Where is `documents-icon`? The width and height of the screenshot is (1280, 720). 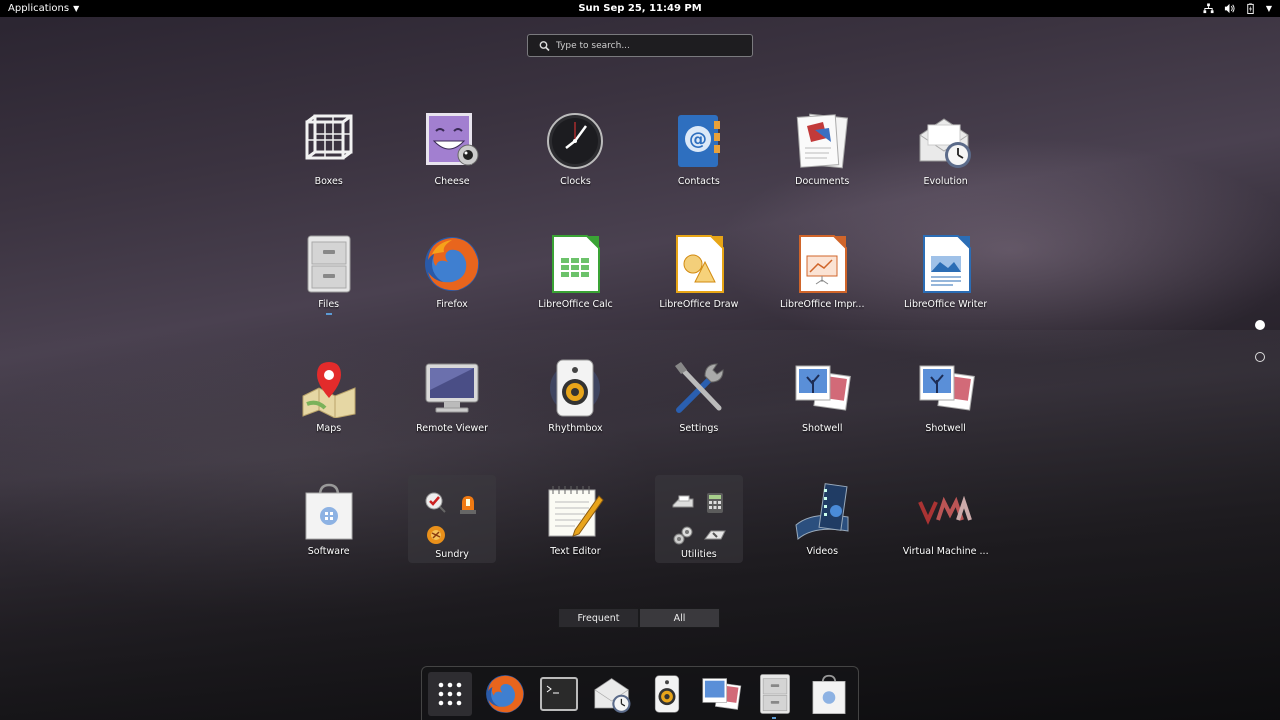
documents-icon is located at coordinates (823, 141).